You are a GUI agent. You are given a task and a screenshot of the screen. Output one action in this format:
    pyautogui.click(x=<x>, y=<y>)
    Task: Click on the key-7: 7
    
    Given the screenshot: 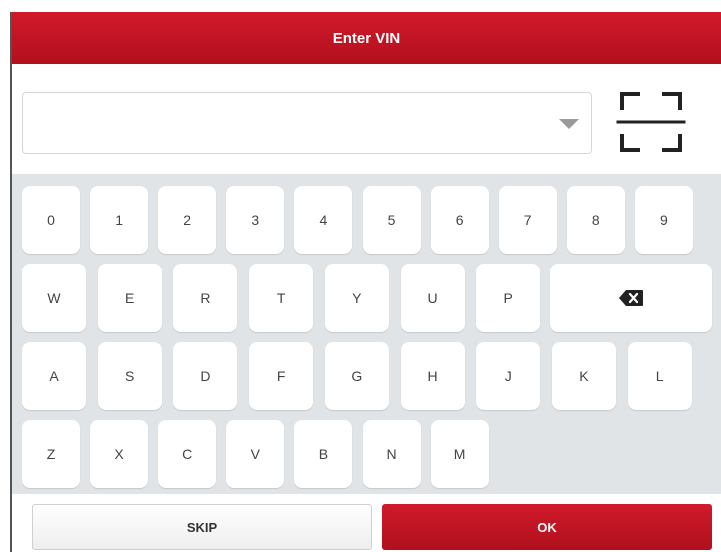 What is the action you would take?
    pyautogui.click(x=527, y=220)
    